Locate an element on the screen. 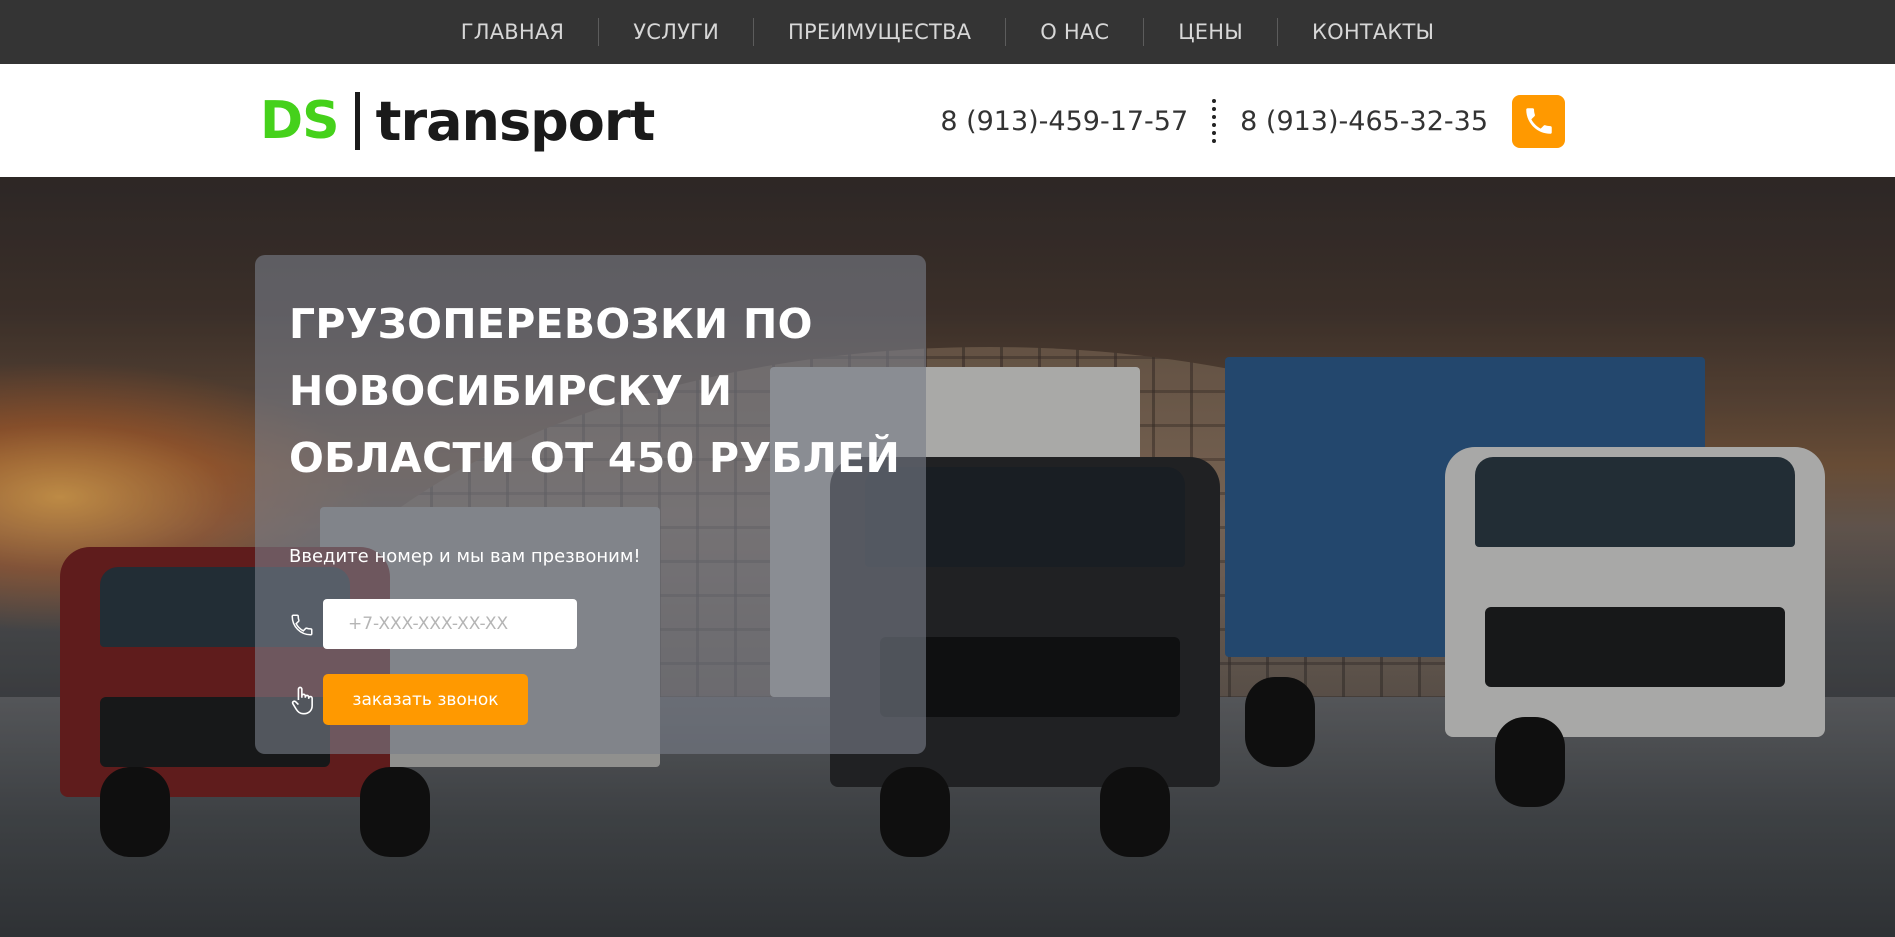 Image resolution: width=1895 pixels, height=937 pixels. phone-number-1: 8 (913)-459-17-57 is located at coordinates (1064, 121).